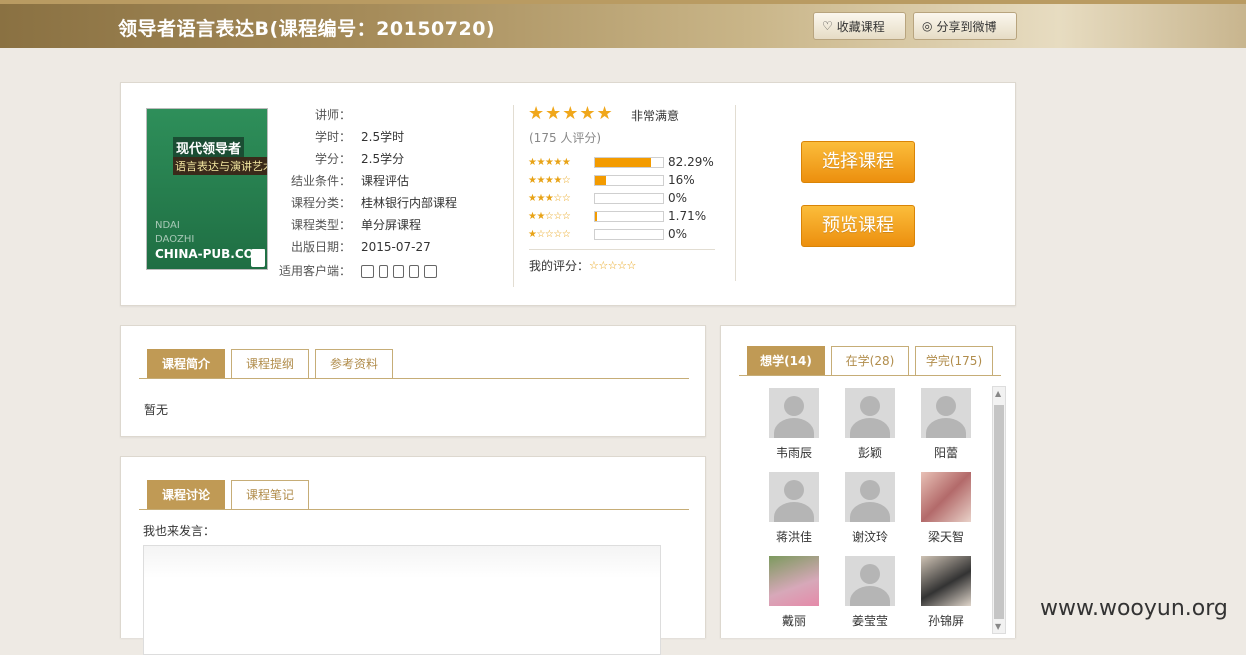 Image resolution: width=1246 pixels, height=655 pixels. Describe the element at coordinates (687, 216) in the screenshot. I see `rating-percent: 1.71%` at that location.